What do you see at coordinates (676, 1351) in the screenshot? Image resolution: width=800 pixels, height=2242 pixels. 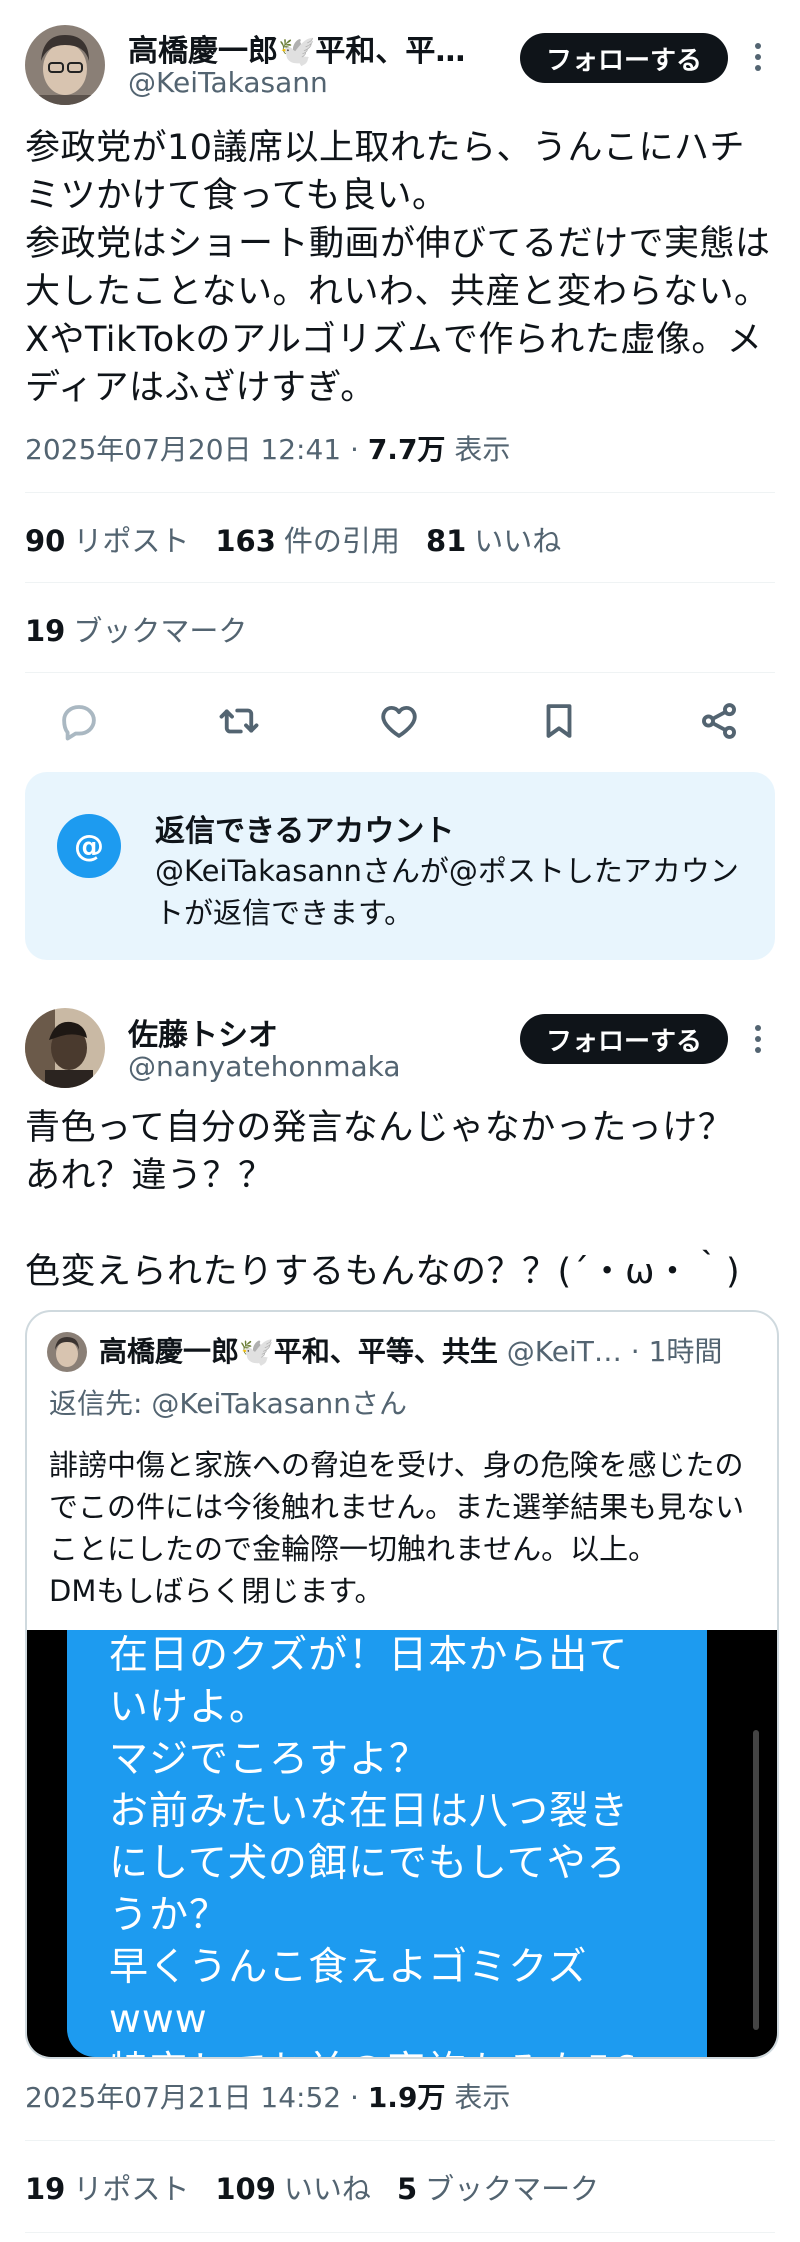 I see `quoted-time: · 1時間` at bounding box center [676, 1351].